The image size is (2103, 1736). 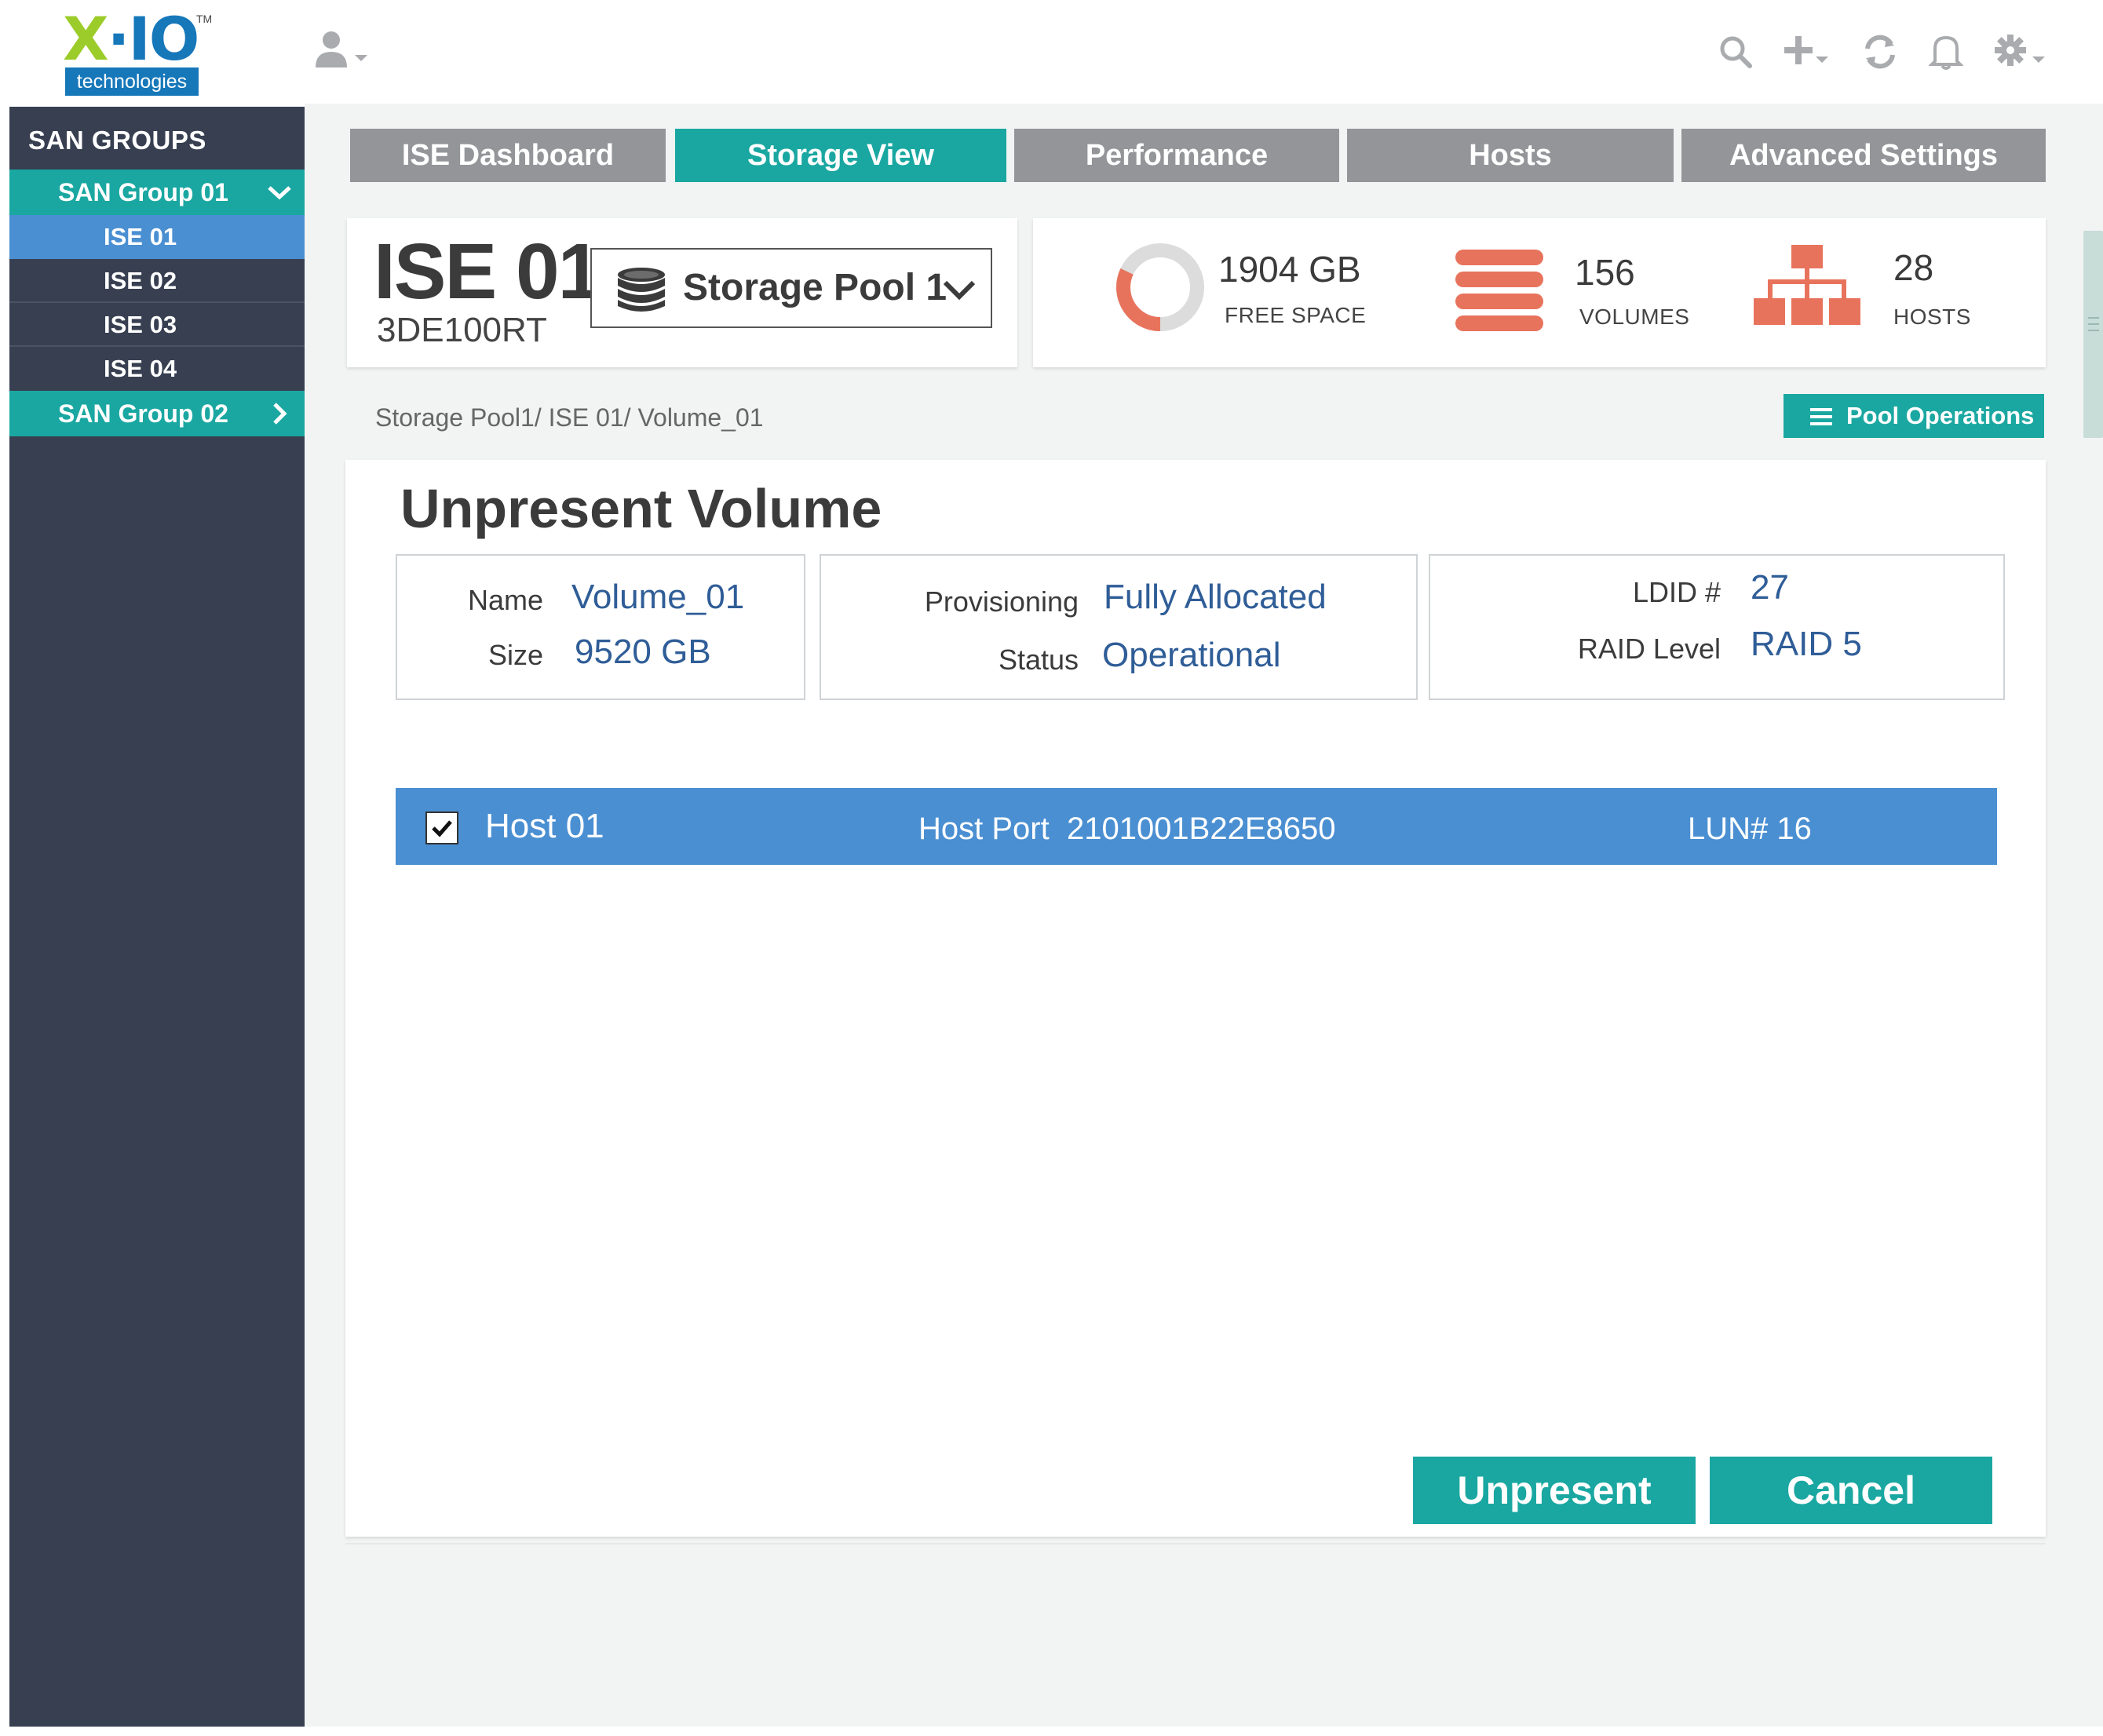 I want to click on plus-icon, so click(x=1806, y=50).